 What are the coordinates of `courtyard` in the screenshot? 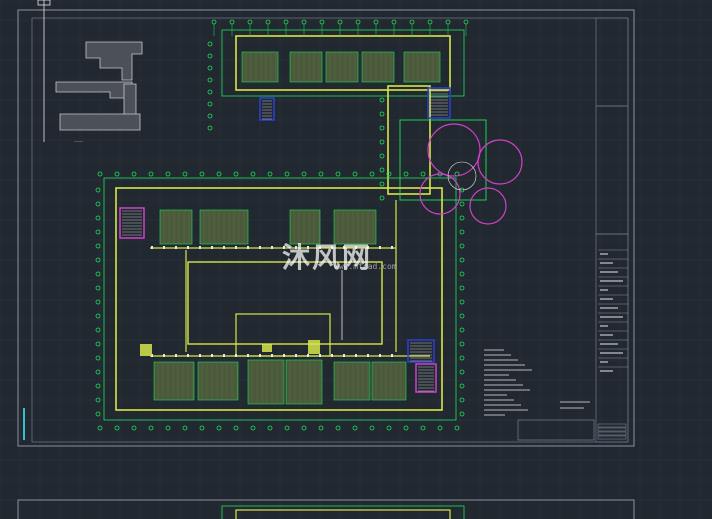 It's located at (285, 303).